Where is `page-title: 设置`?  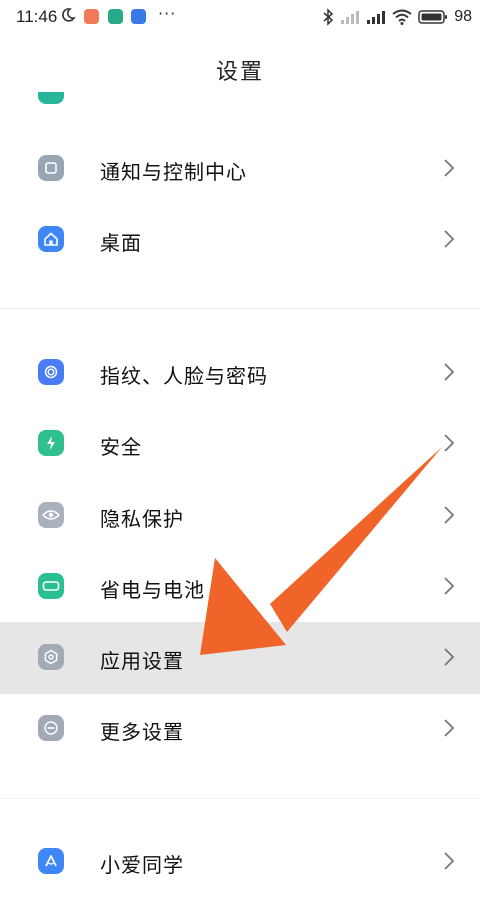 page-title: 设置 is located at coordinates (239, 72).